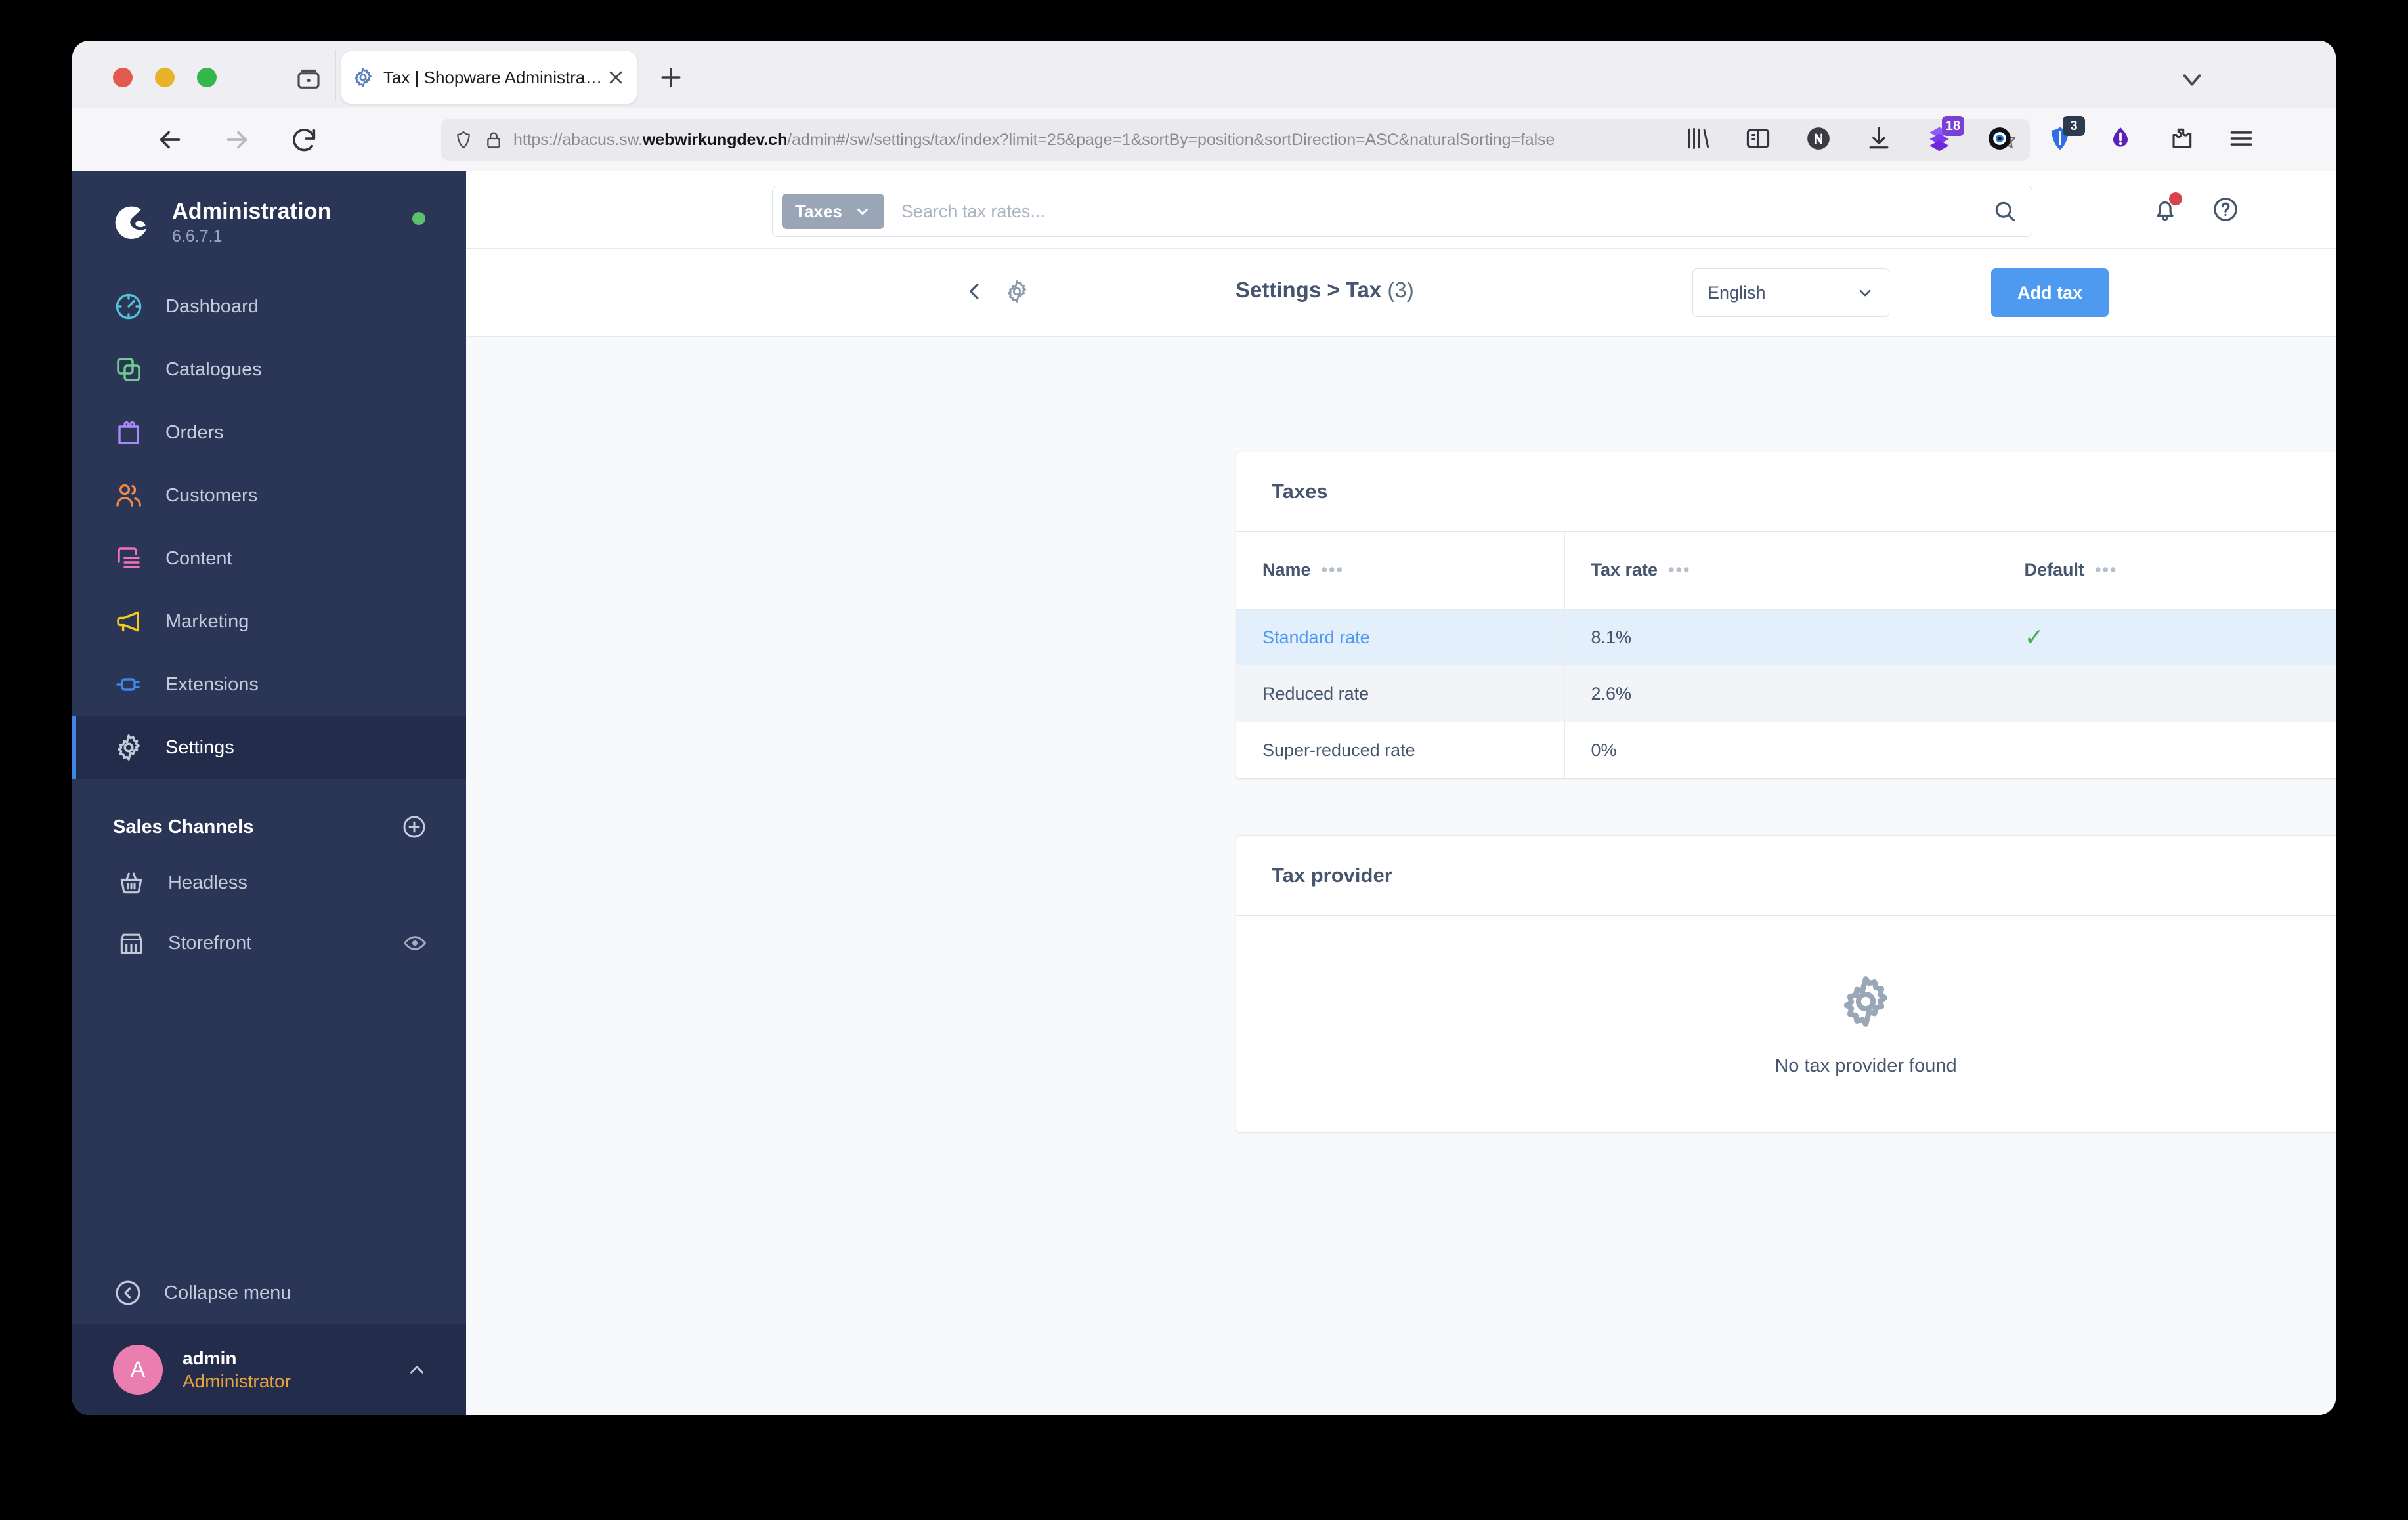 The width and height of the screenshot is (2408, 1520). What do you see at coordinates (308, 79) in the screenshot?
I see `tab-list-icon` at bounding box center [308, 79].